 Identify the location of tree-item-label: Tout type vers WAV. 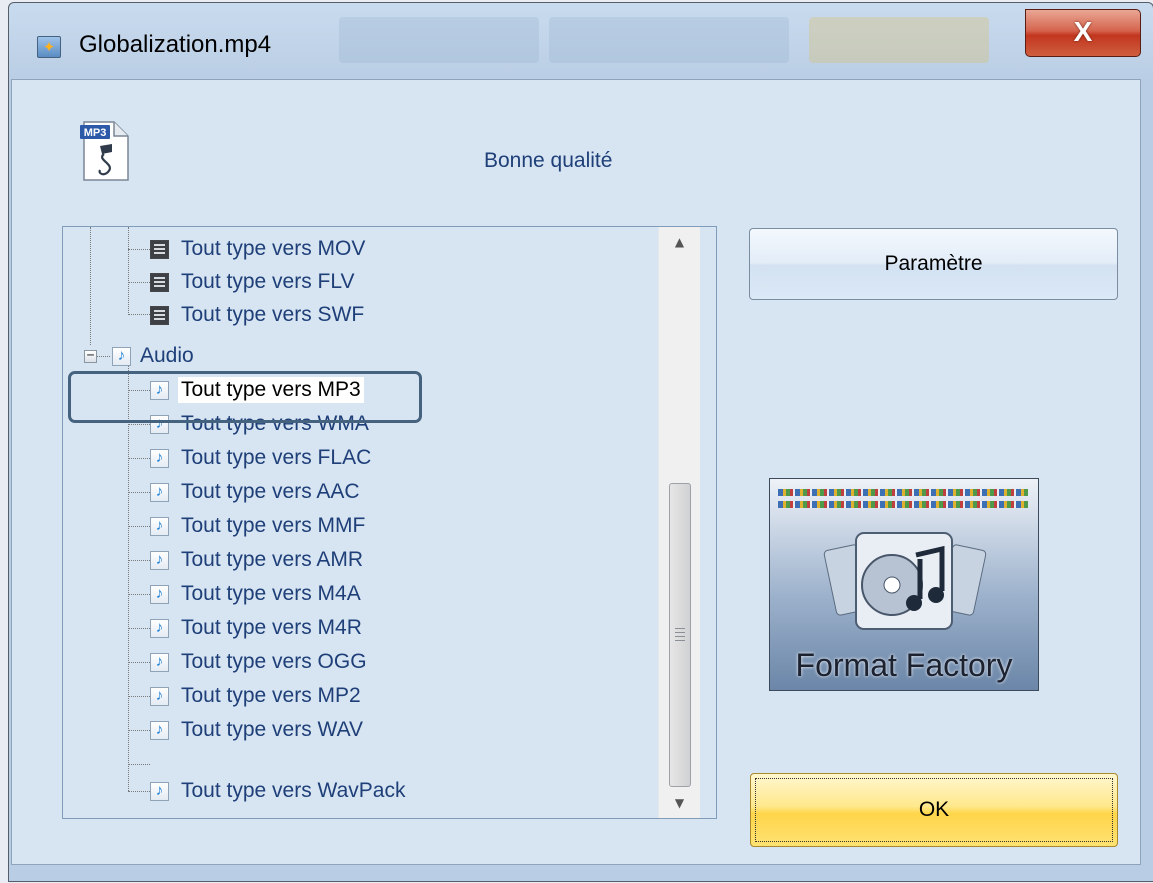
(272, 729).